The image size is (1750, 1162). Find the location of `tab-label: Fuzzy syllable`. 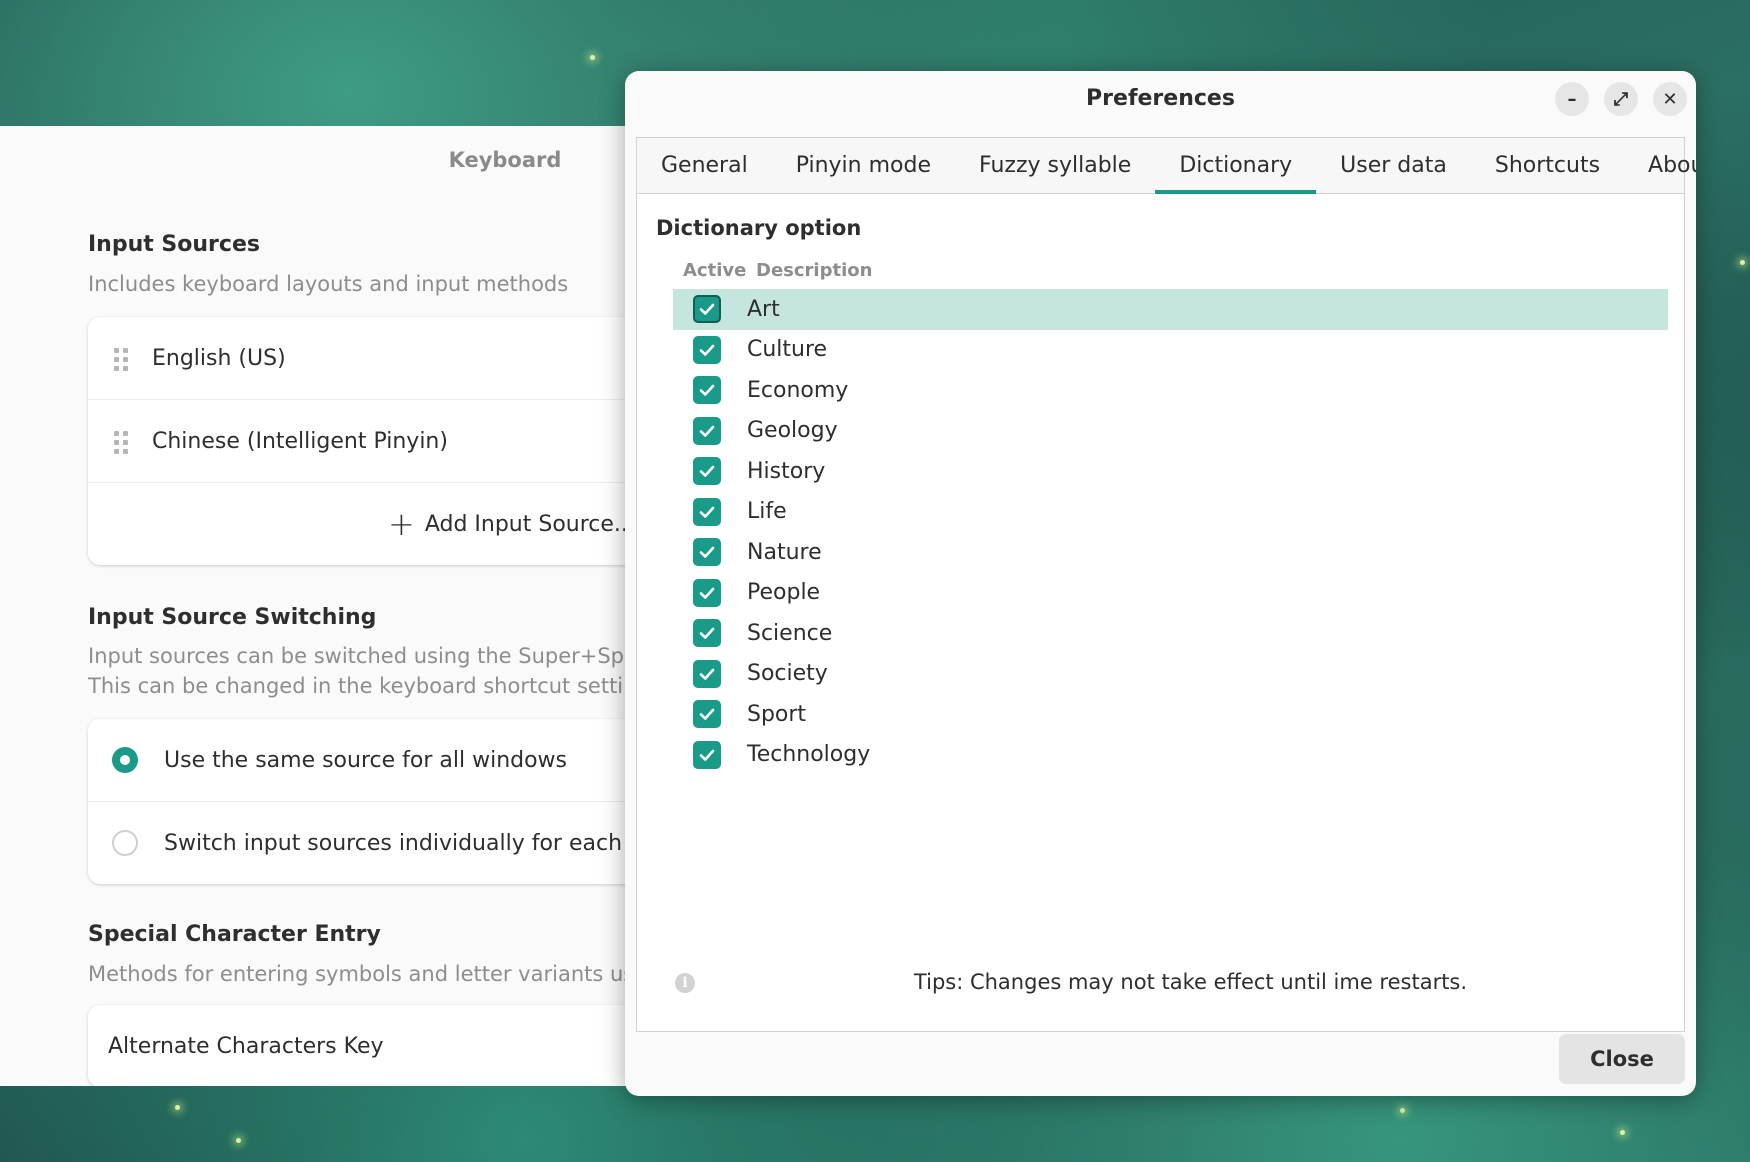

tab-label: Fuzzy syllable is located at coordinates (1055, 165).